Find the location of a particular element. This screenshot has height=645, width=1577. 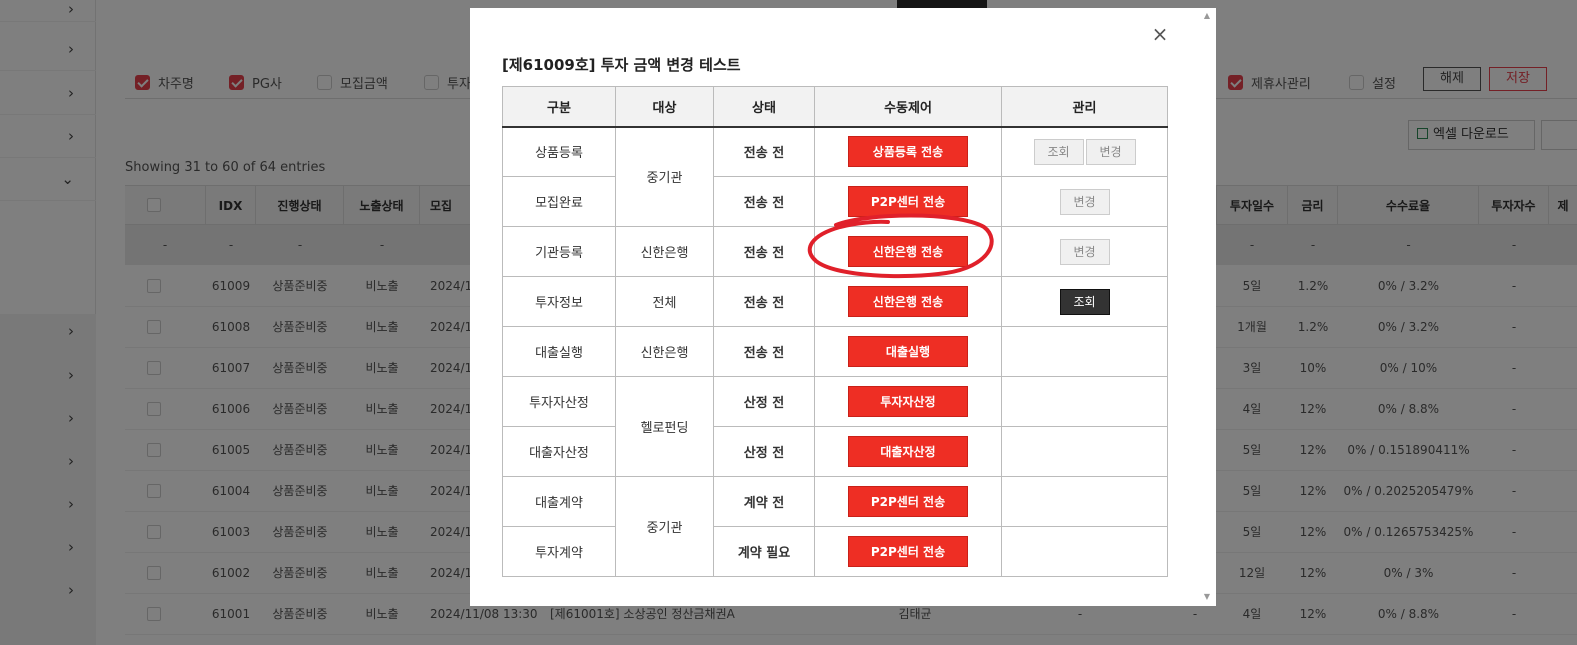

header-manual-control: 수동제어 is located at coordinates (908, 107).